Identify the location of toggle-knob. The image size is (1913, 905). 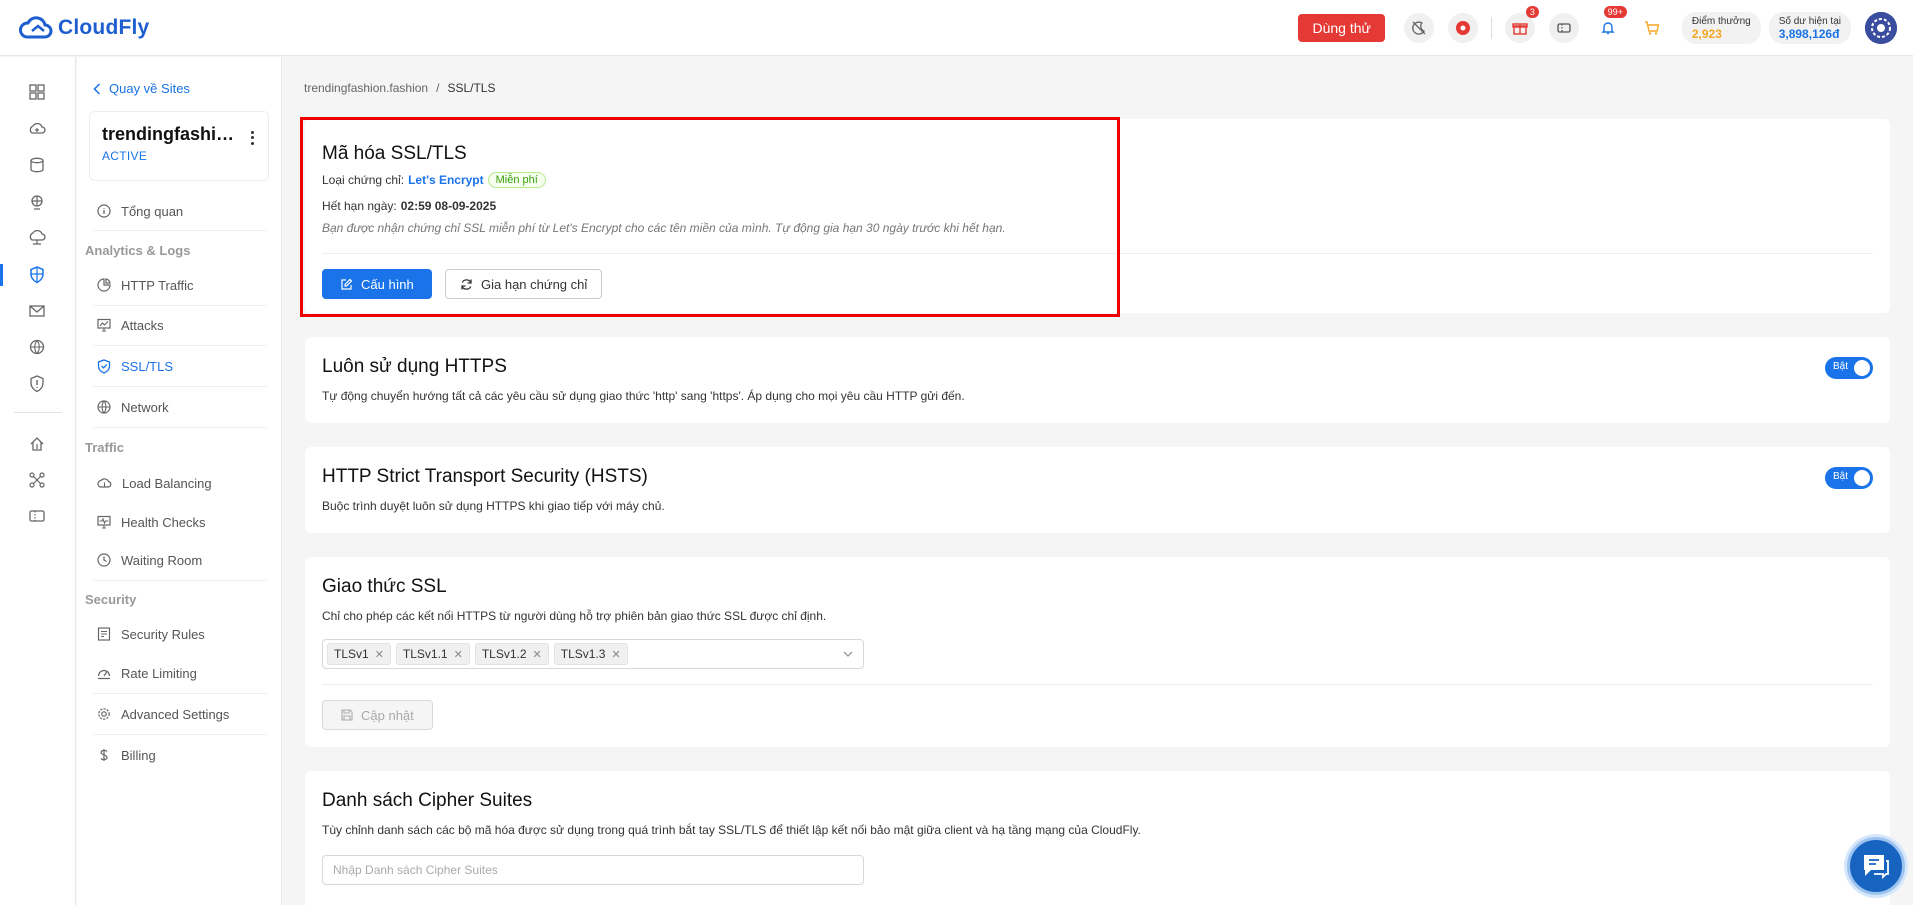
(1862, 478).